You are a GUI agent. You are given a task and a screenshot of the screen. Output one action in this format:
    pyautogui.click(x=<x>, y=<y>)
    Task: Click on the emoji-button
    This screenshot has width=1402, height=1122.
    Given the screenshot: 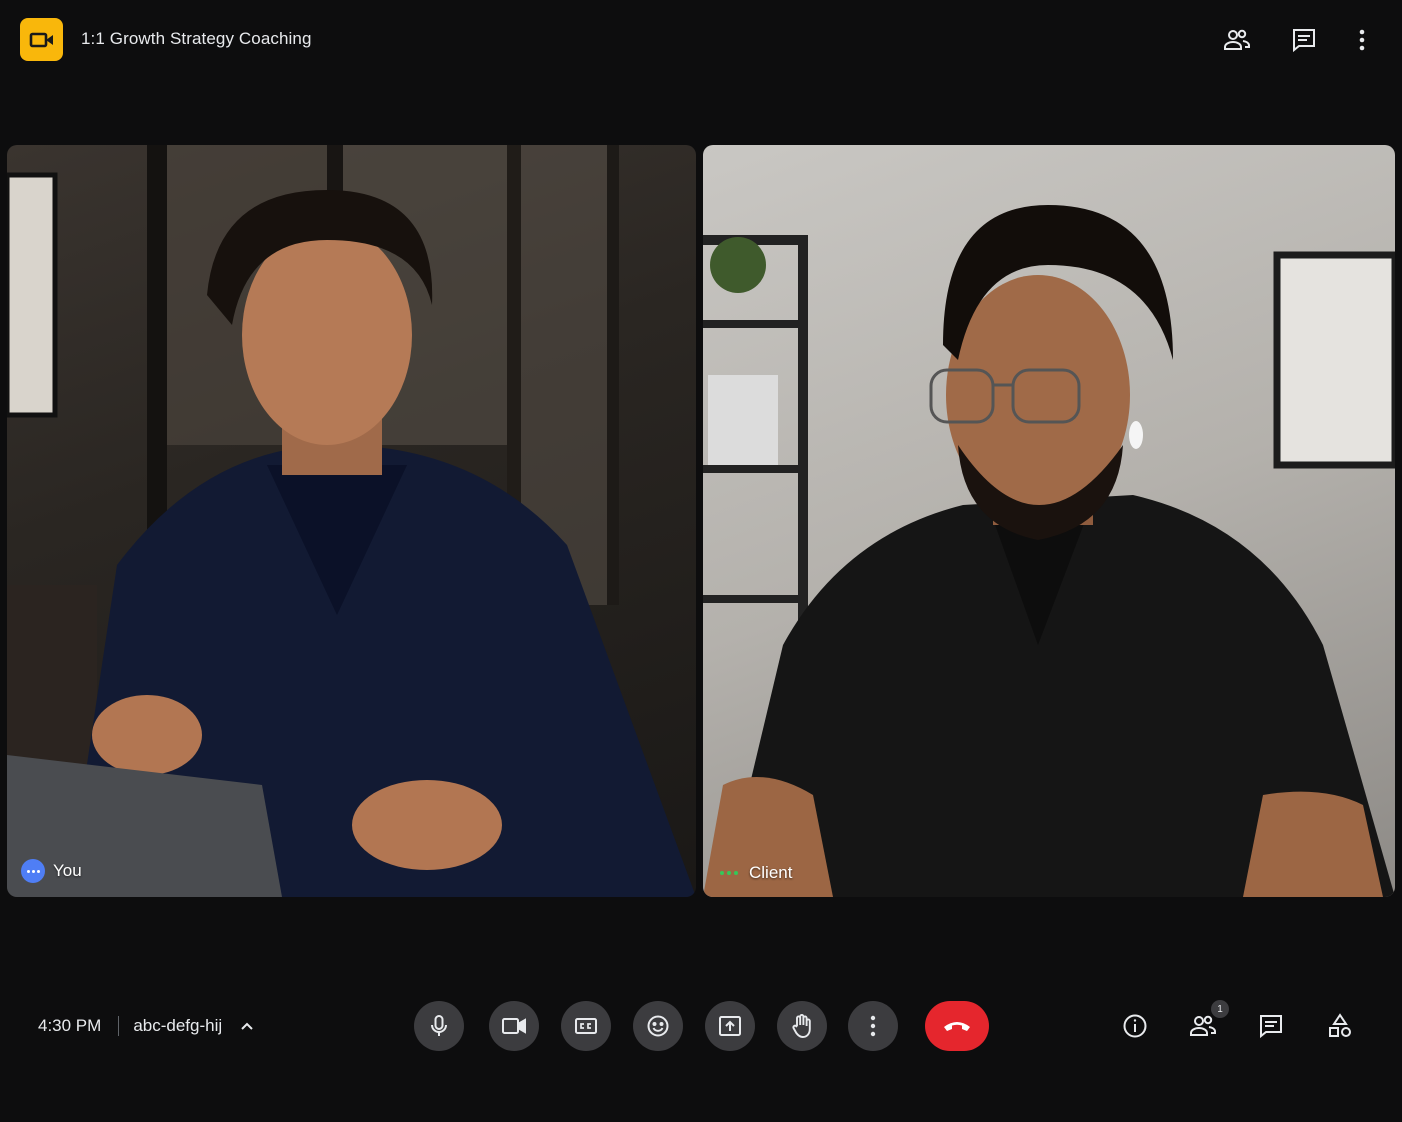 What is the action you would take?
    pyautogui.click(x=658, y=1026)
    